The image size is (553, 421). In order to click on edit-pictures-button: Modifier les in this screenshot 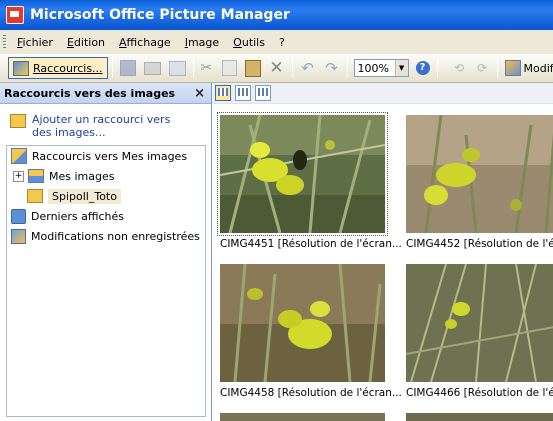, I will do `click(527, 68)`.